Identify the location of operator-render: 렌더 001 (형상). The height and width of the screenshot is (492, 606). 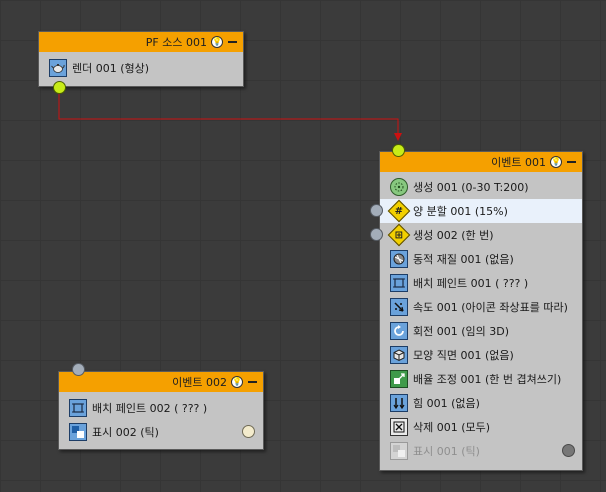
(141, 68).